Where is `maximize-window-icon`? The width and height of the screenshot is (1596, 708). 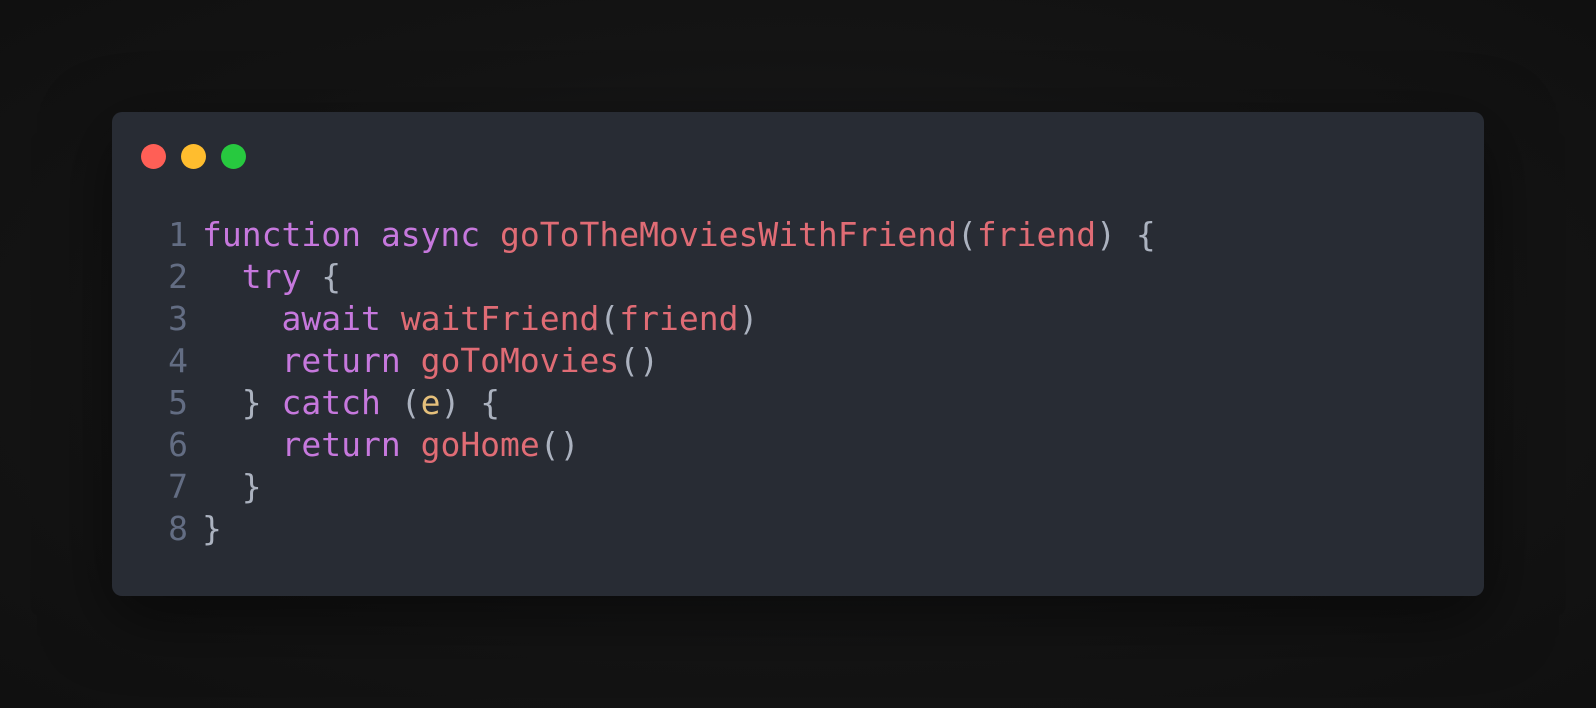 maximize-window-icon is located at coordinates (233, 156).